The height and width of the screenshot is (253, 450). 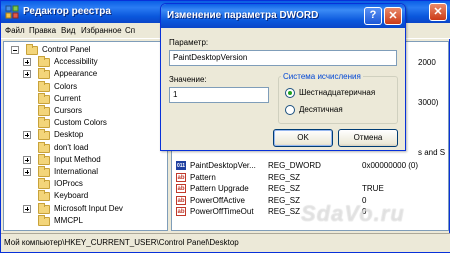 I want to click on dialog-help-button: ?, so click(x=373, y=16).